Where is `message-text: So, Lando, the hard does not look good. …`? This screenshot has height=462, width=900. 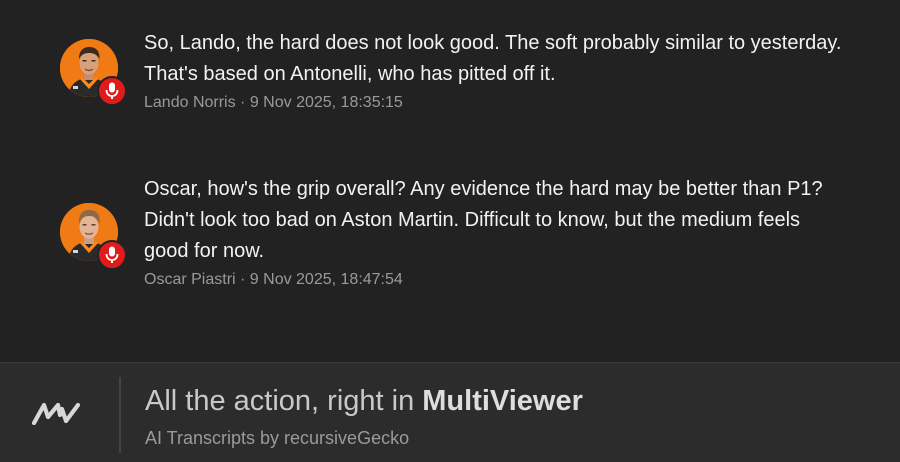 message-text: So, Lando, the hard does not look good. … is located at coordinates (493, 58).